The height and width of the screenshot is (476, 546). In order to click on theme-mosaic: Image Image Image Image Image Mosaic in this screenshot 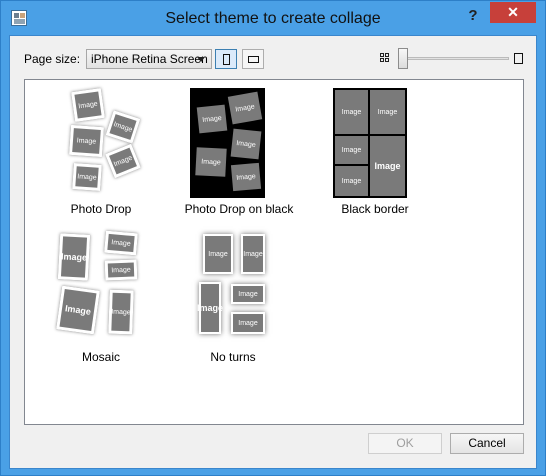, I will do `click(101, 298)`.